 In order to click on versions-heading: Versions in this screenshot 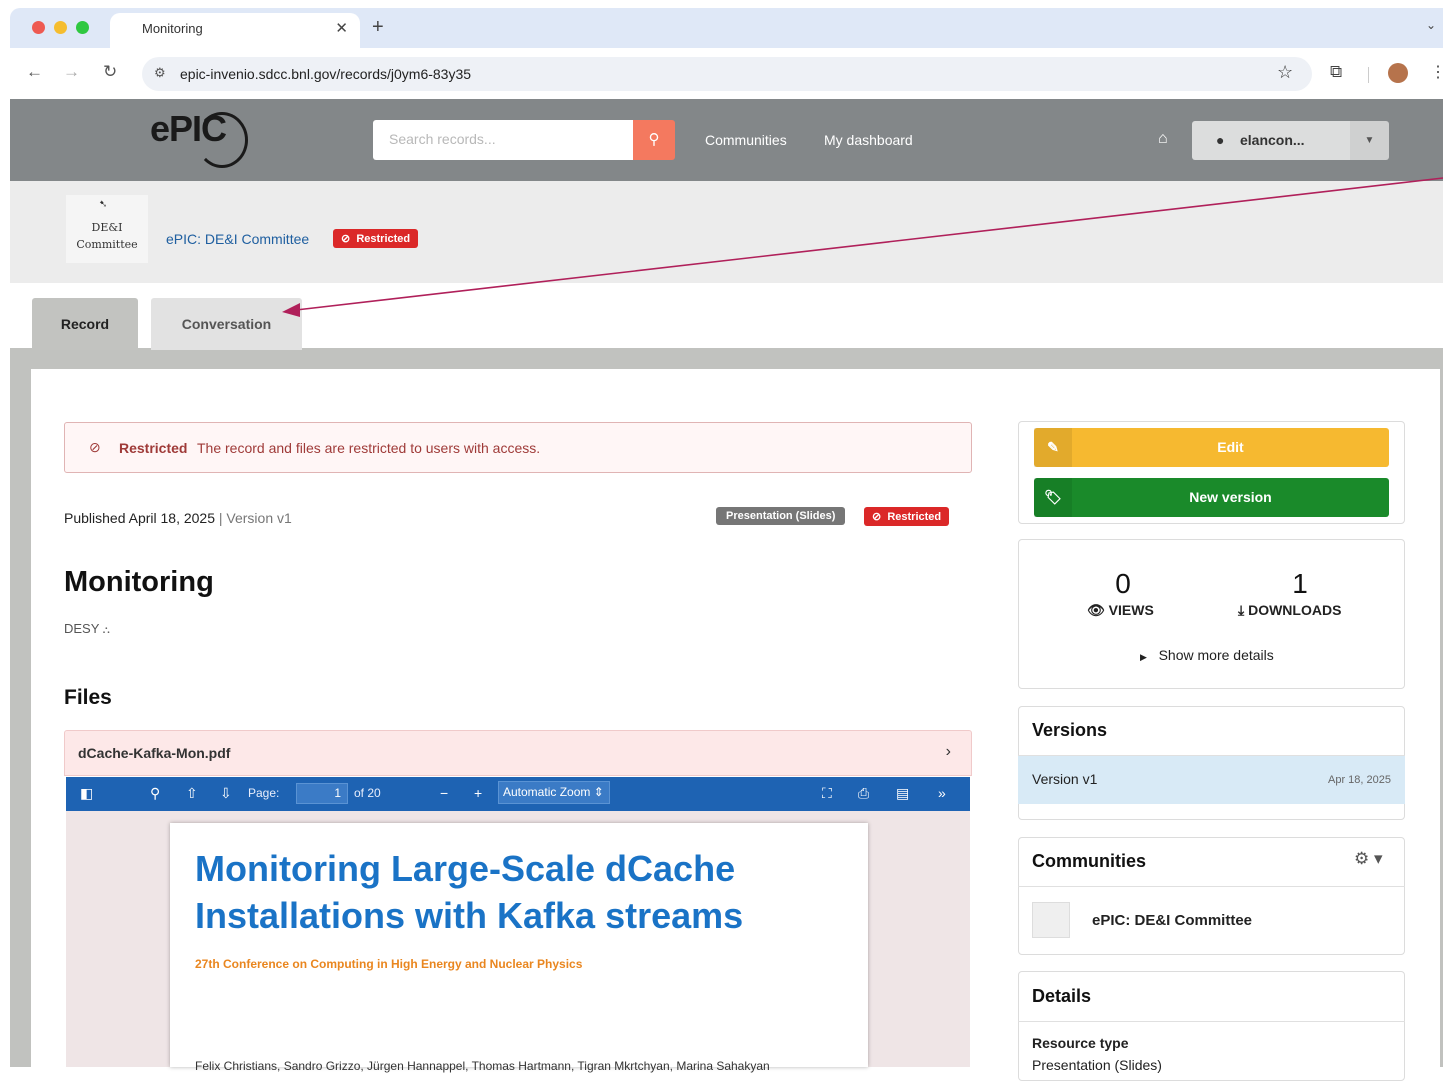, I will do `click(1070, 730)`.